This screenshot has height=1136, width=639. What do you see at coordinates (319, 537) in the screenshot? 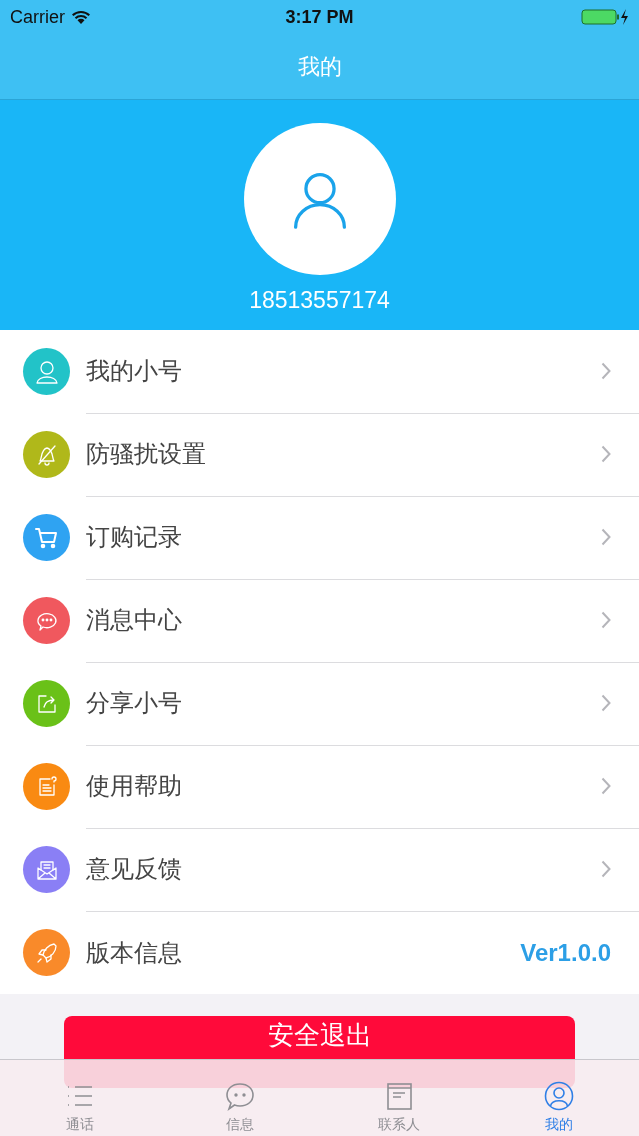
I see `menu-item: 订购记录` at bounding box center [319, 537].